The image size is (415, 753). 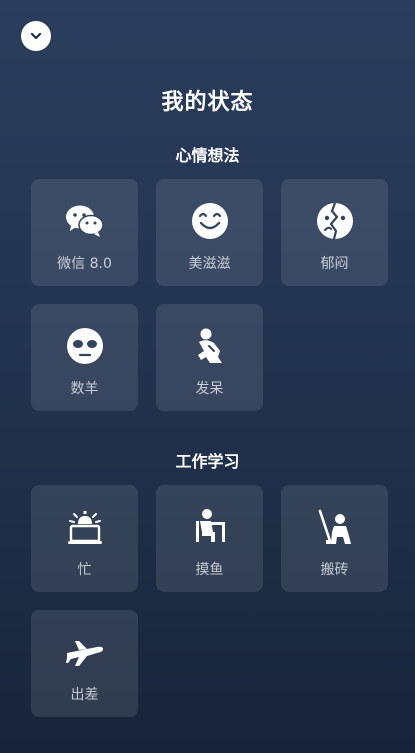 I want to click on person-desk-icon, so click(x=210, y=527).